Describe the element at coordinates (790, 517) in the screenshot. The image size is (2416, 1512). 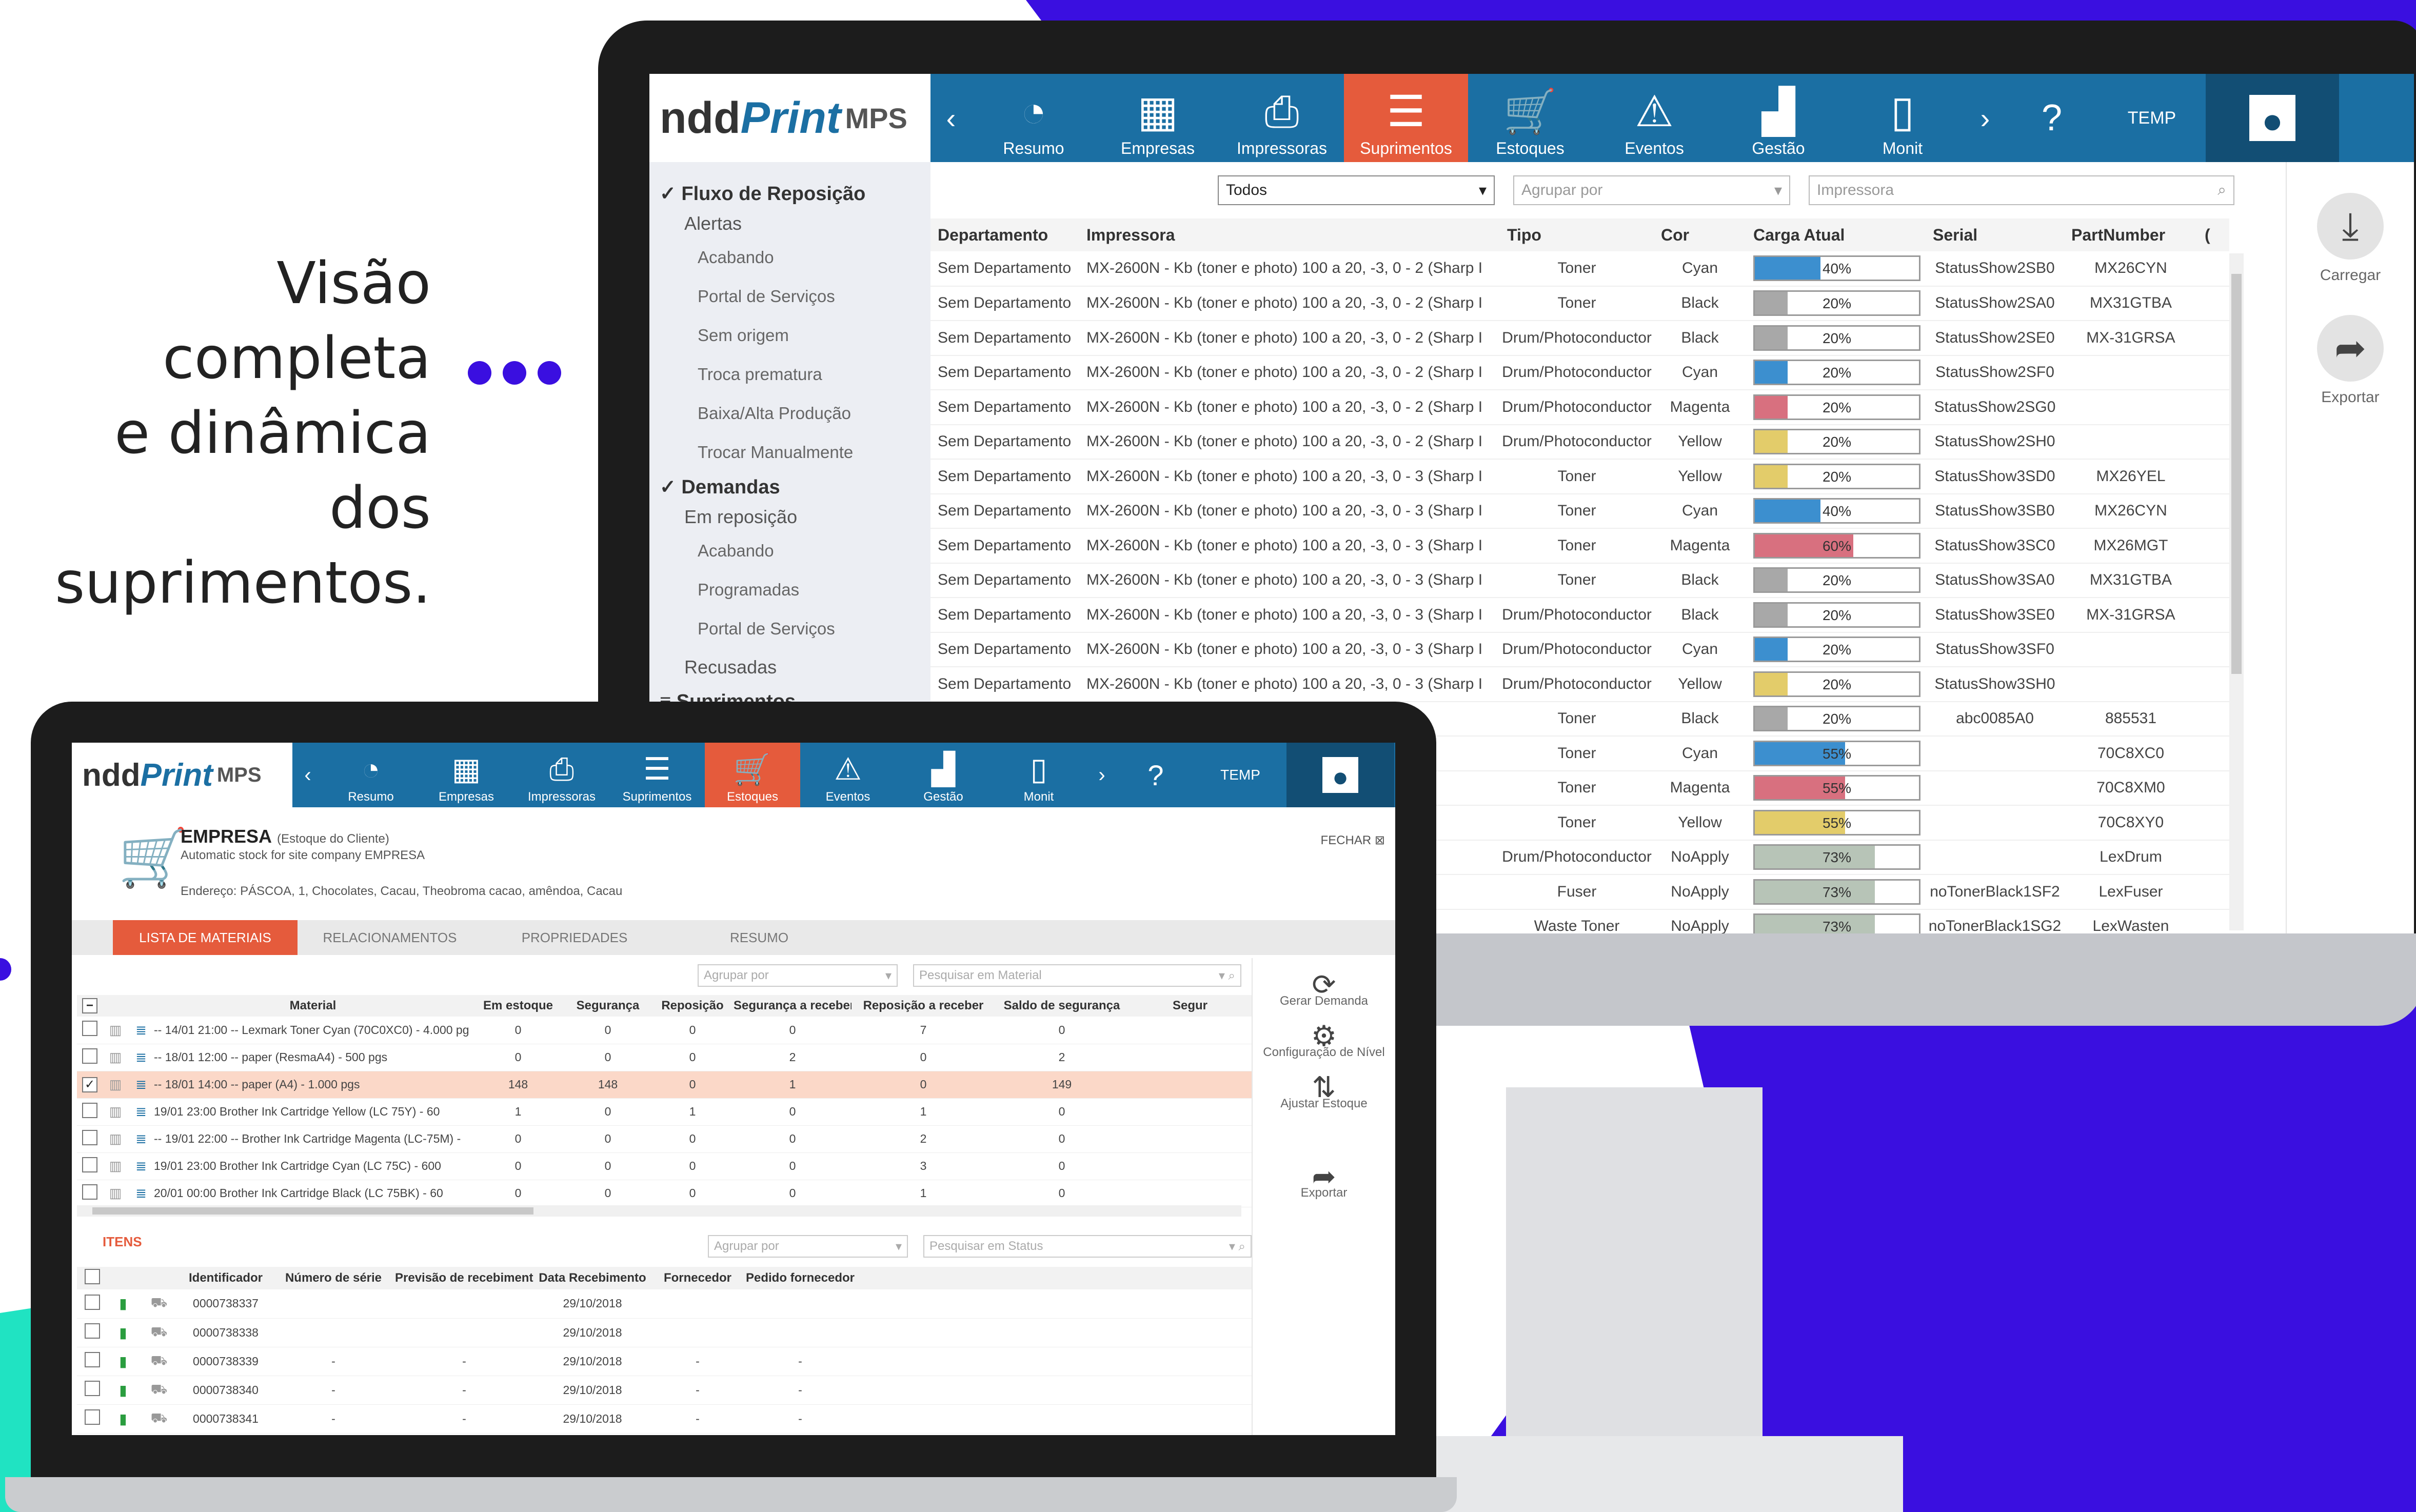
I see `sidebar-sub-em-reposicao: Em reposição` at that location.